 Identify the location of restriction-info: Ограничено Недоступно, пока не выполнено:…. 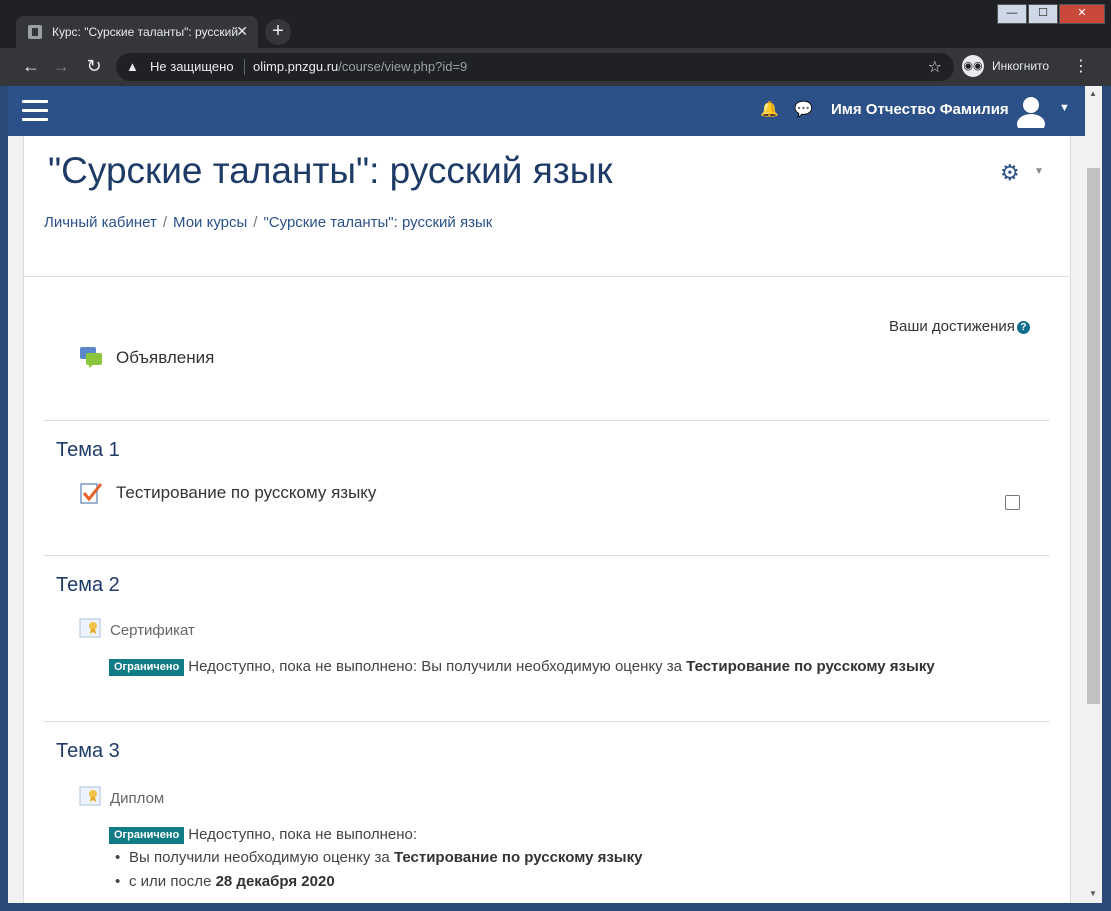
(522, 667).